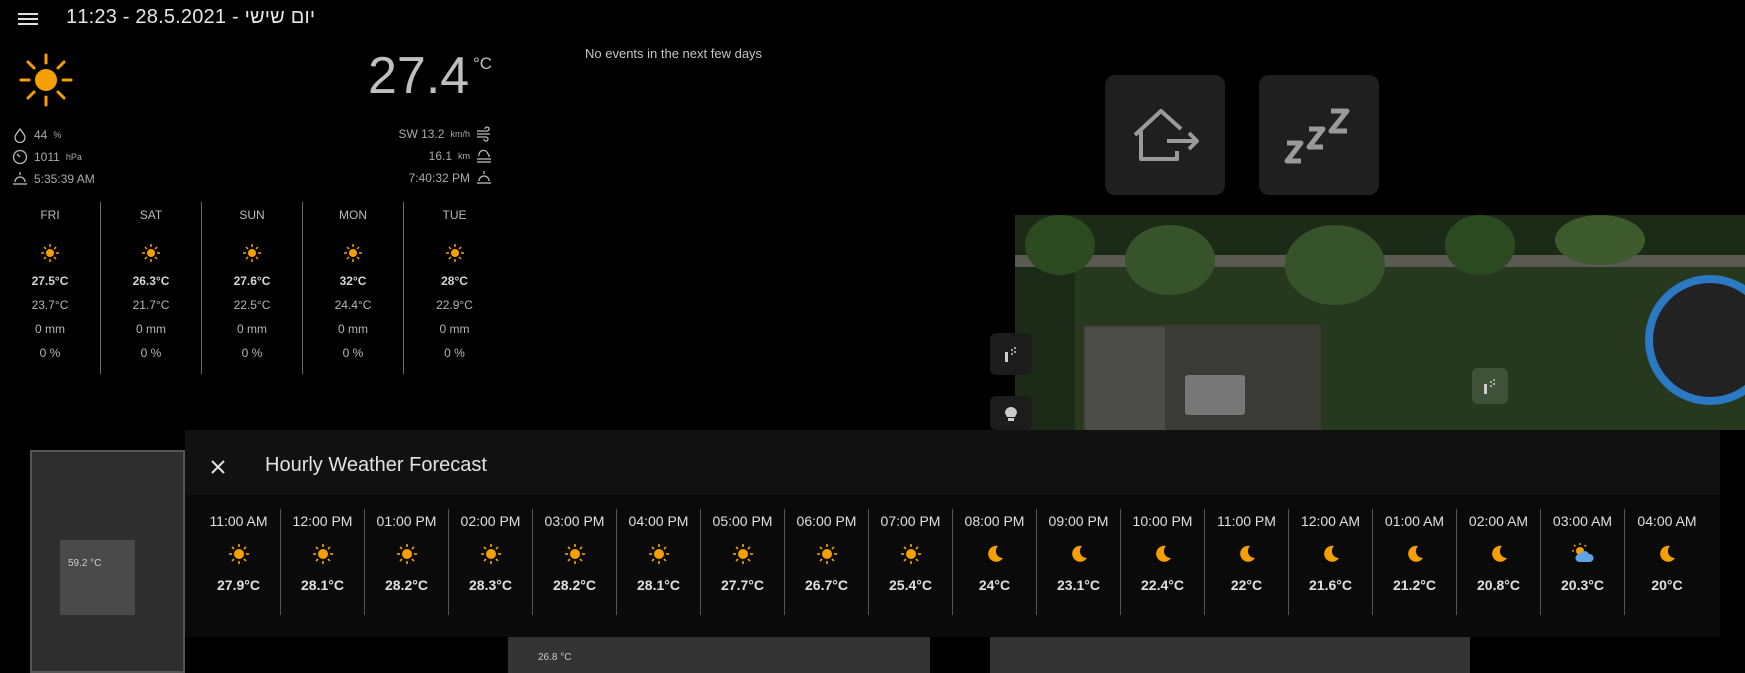 The width and height of the screenshot is (1745, 673). I want to click on hour-time: 12:00 PM, so click(322, 521).